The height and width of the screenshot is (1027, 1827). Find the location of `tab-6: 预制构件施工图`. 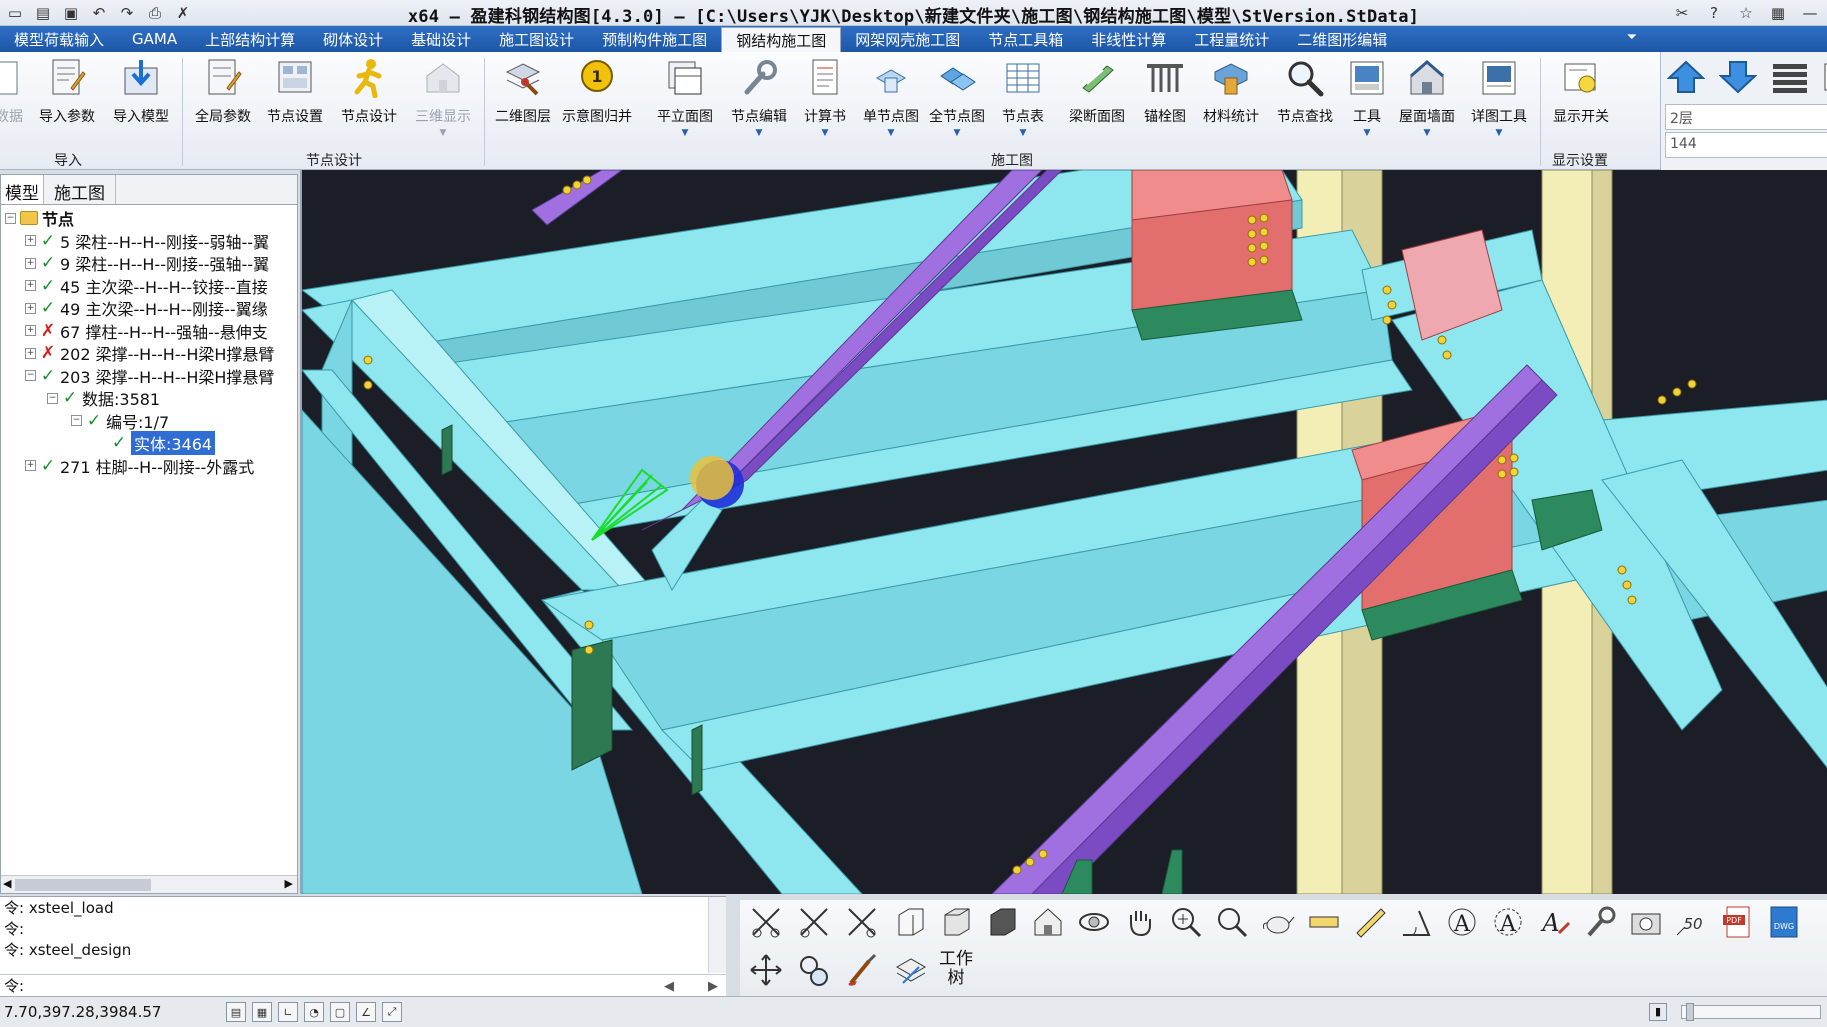

tab-6: 预制构件施工图 is located at coordinates (654, 39).